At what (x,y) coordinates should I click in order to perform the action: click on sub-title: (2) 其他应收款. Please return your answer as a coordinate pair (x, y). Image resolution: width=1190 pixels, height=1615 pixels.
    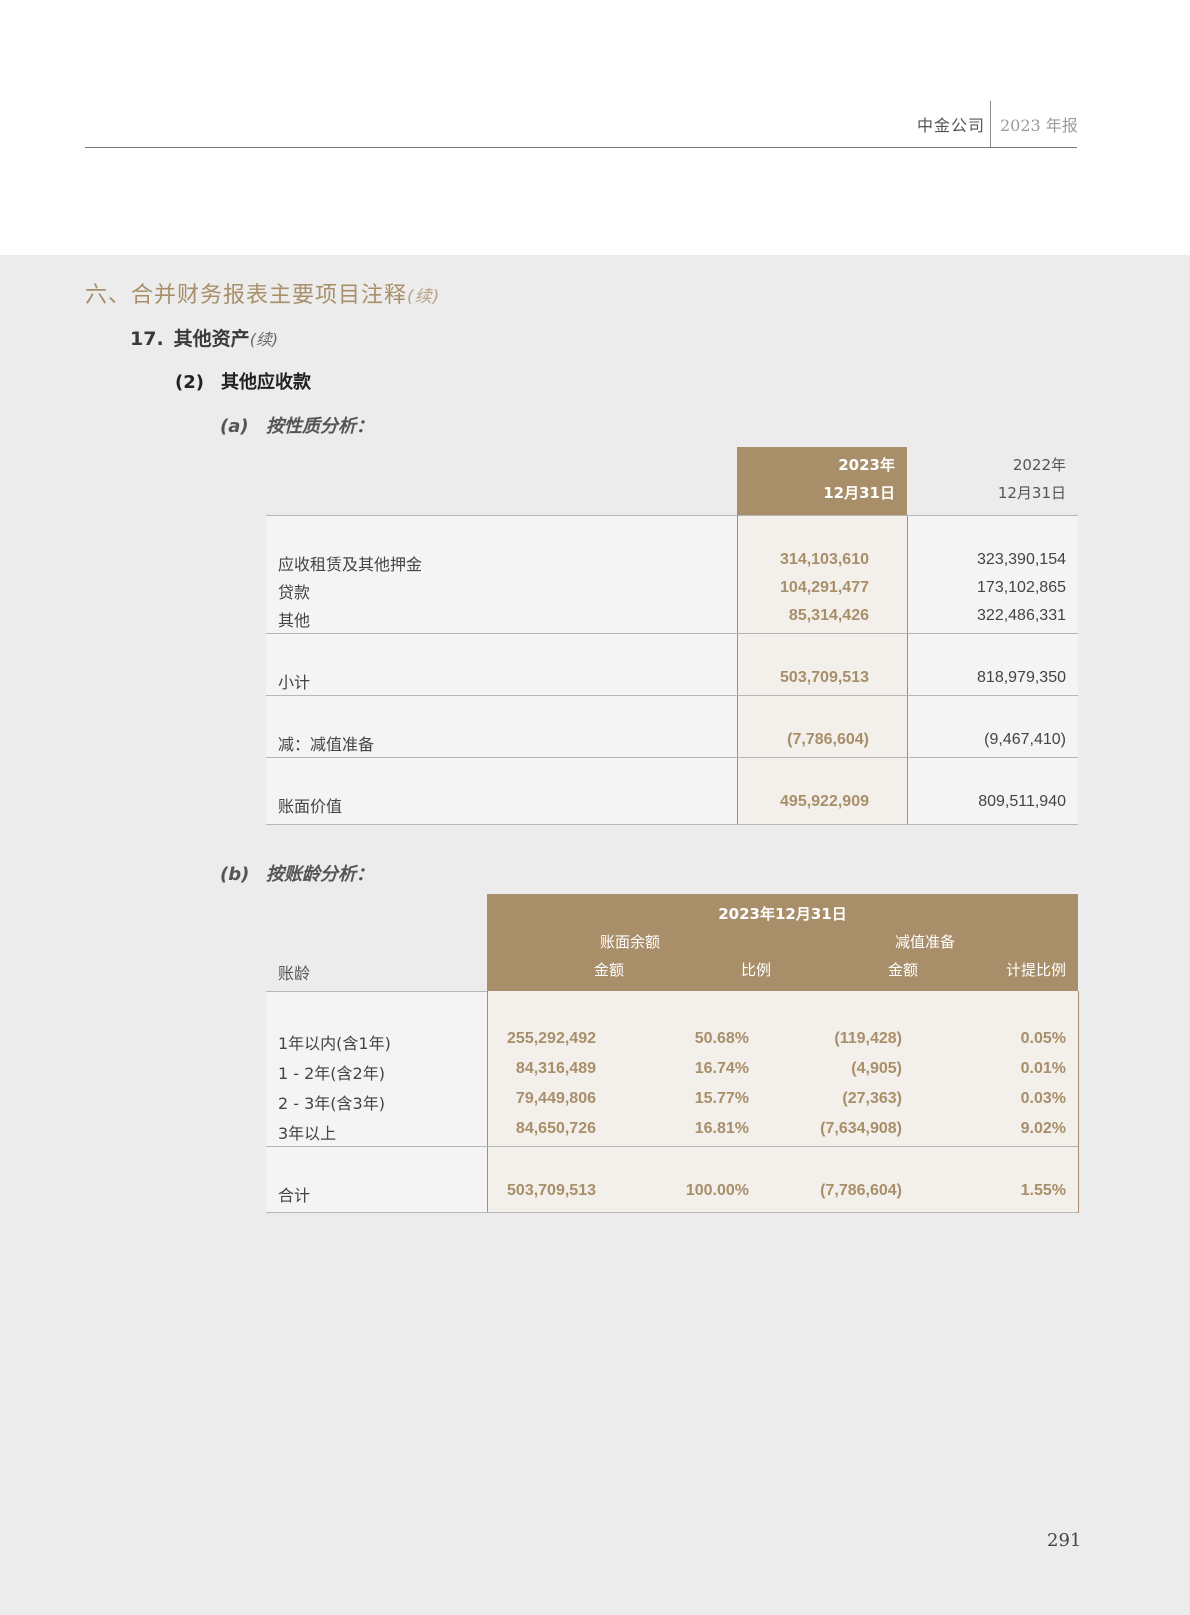
    Looking at the image, I should click on (243, 381).